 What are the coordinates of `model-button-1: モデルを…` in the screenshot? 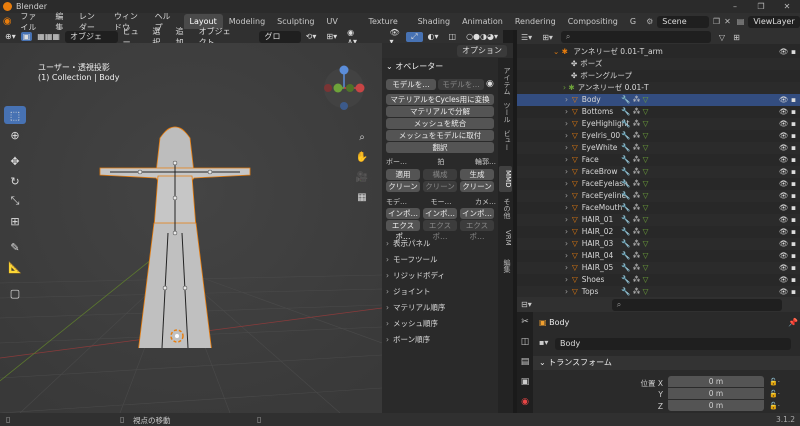 It's located at (411, 84).